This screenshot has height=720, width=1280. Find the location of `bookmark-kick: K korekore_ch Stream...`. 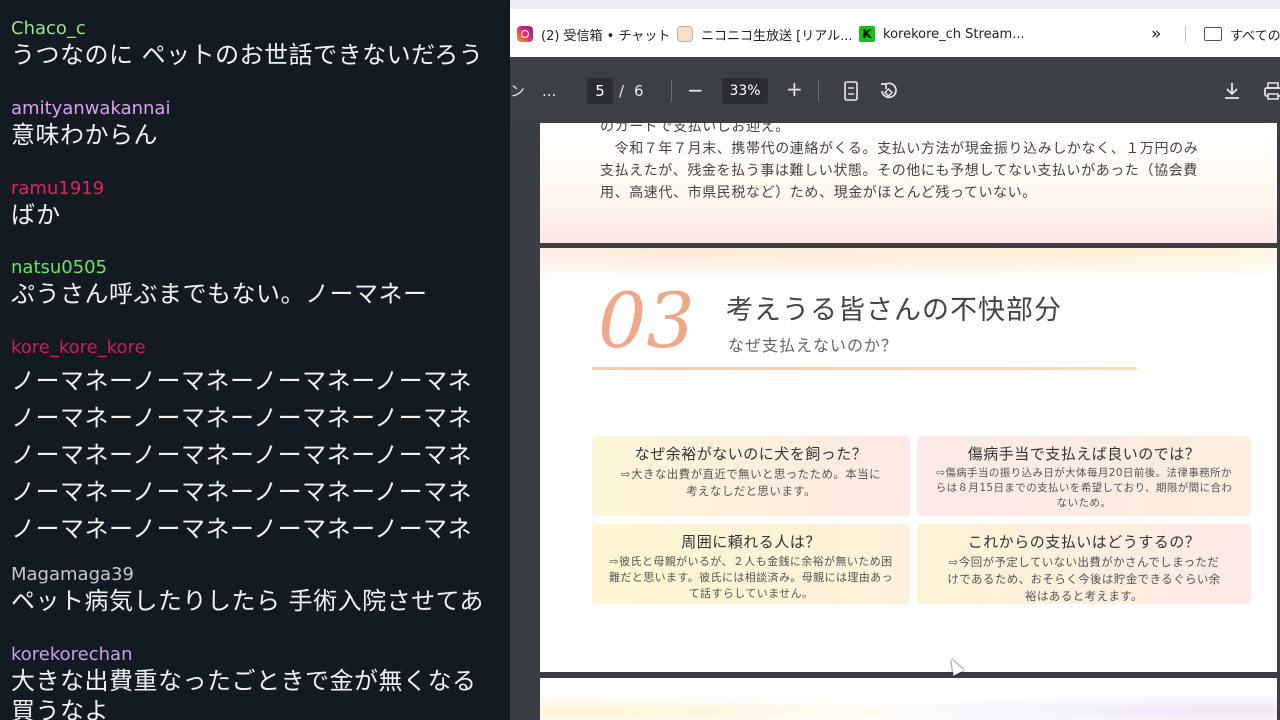

bookmark-kick: K korekore_ch Stream... is located at coordinates (942, 34).